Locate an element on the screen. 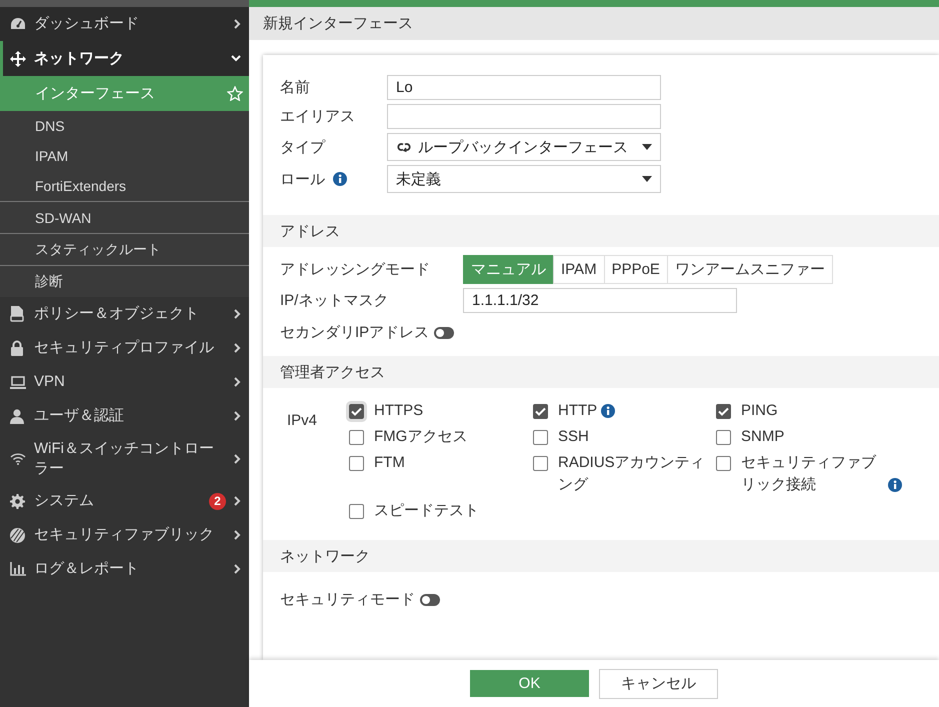 This screenshot has width=939, height=707. mode-button: ワンアームスニファー is located at coordinates (749, 269).